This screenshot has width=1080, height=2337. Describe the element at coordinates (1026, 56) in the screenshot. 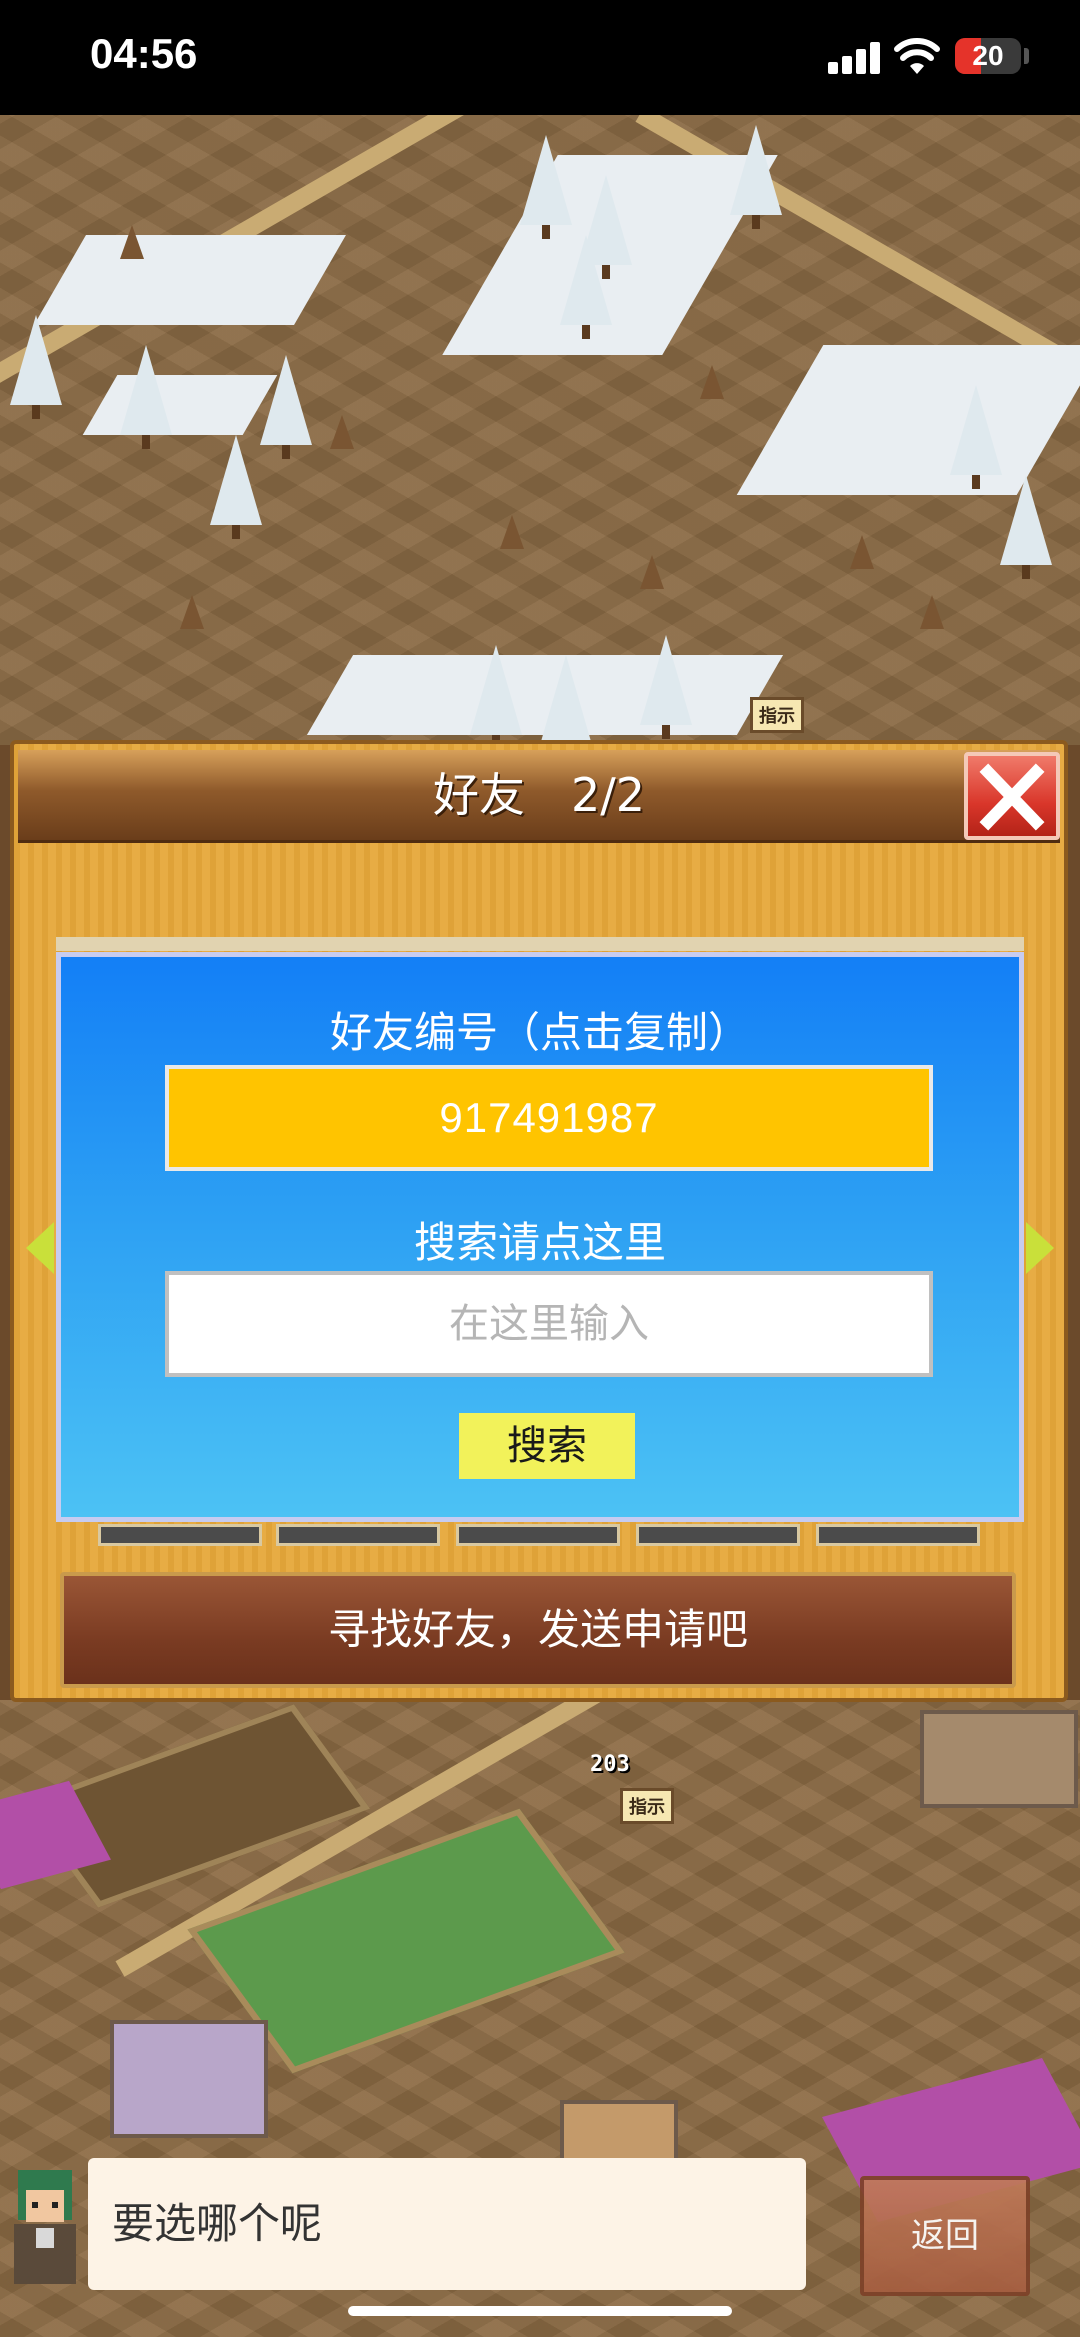

I see `battery-nub` at that location.